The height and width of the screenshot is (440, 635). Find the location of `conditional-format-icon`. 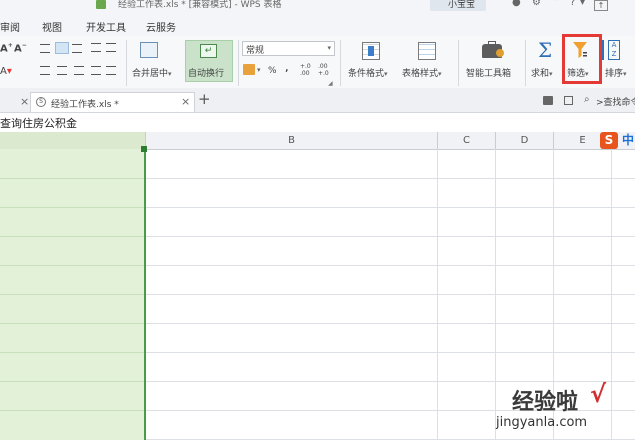

conditional-format-icon is located at coordinates (371, 51).